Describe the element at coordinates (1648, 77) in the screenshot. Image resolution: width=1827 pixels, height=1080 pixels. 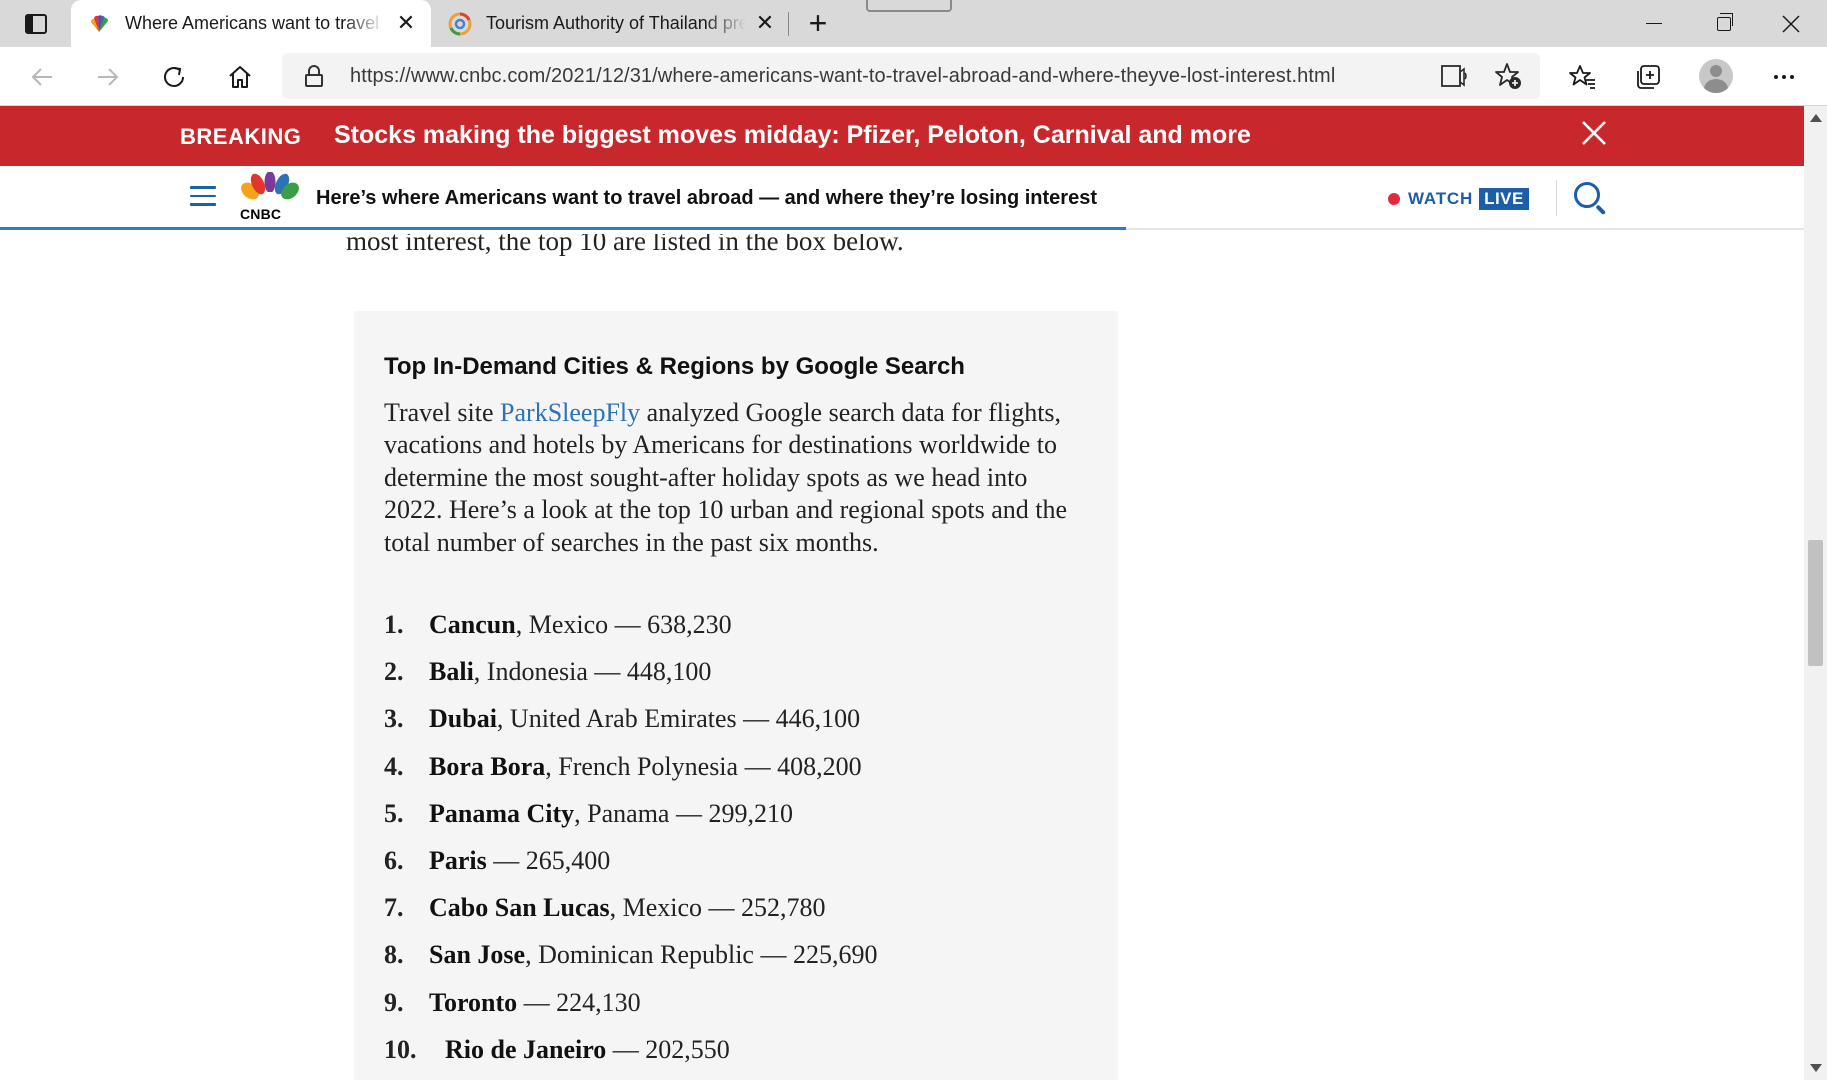
I see `collections-button` at that location.